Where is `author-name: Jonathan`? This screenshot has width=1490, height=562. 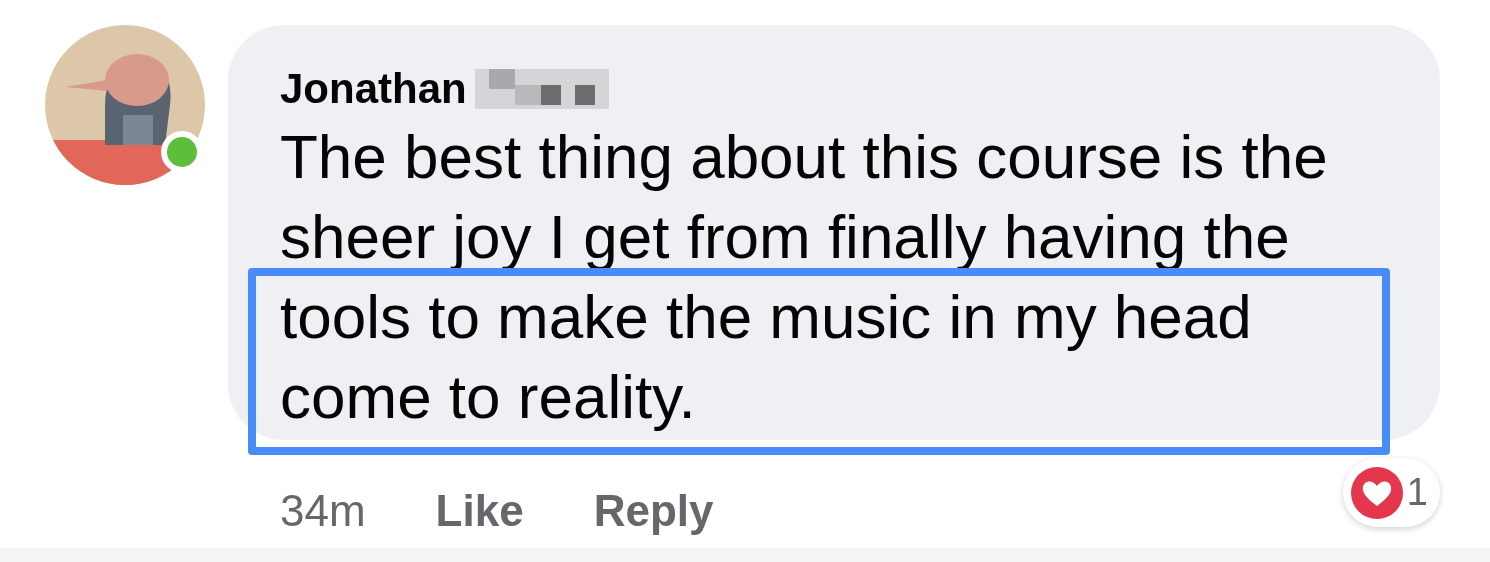
author-name: Jonathan is located at coordinates (373, 89).